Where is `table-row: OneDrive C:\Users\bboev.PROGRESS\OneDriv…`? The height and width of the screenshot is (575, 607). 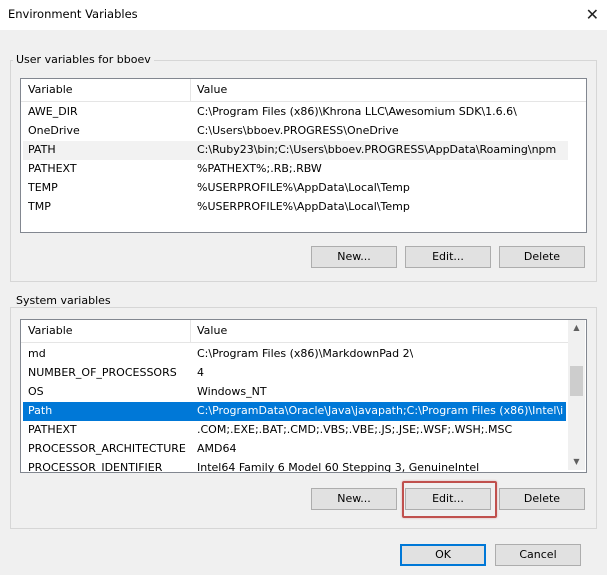
table-row: OneDrive C:\Users\bboev.PROGRESS\OneDriv… is located at coordinates (297, 131).